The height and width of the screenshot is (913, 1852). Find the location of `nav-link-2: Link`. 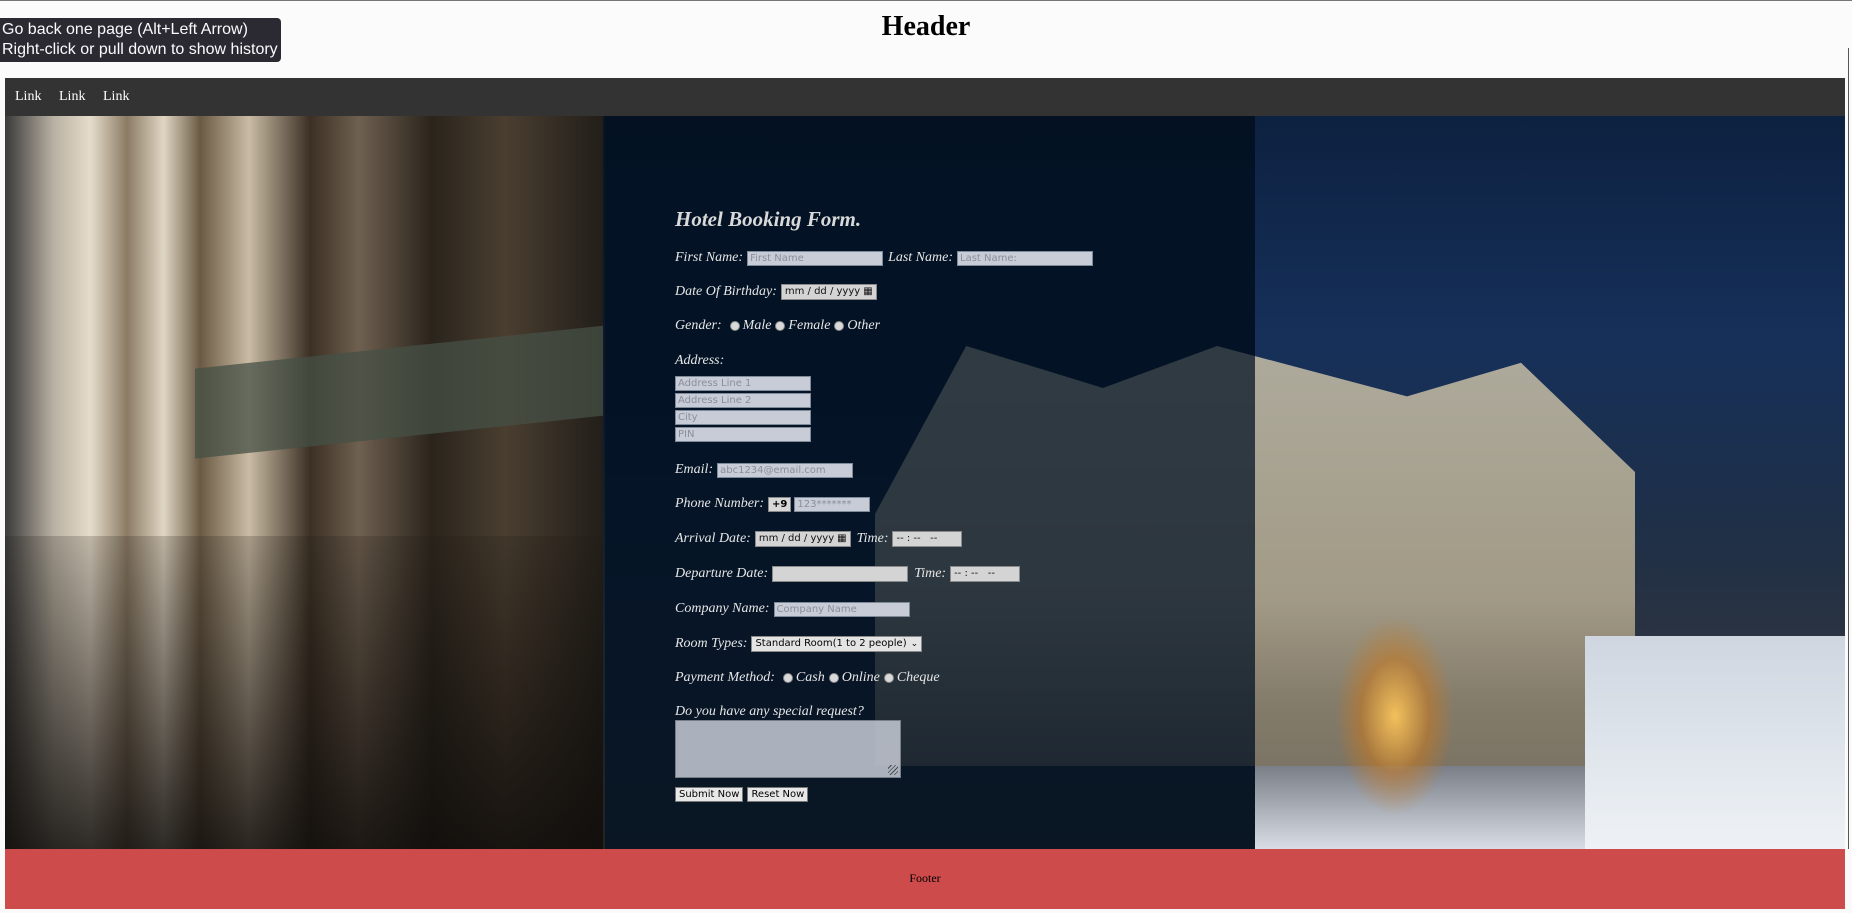

nav-link-2: Link is located at coordinates (72, 97).